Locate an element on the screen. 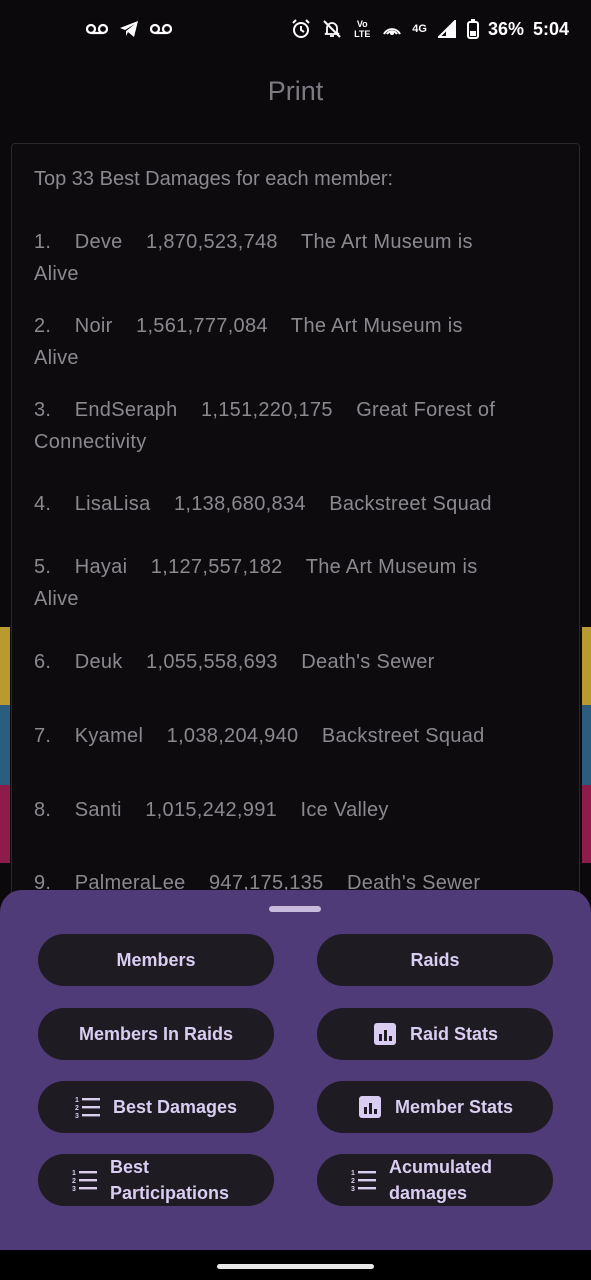 The image size is (591, 1280). member-stats-label: Member Stats is located at coordinates (454, 1107).